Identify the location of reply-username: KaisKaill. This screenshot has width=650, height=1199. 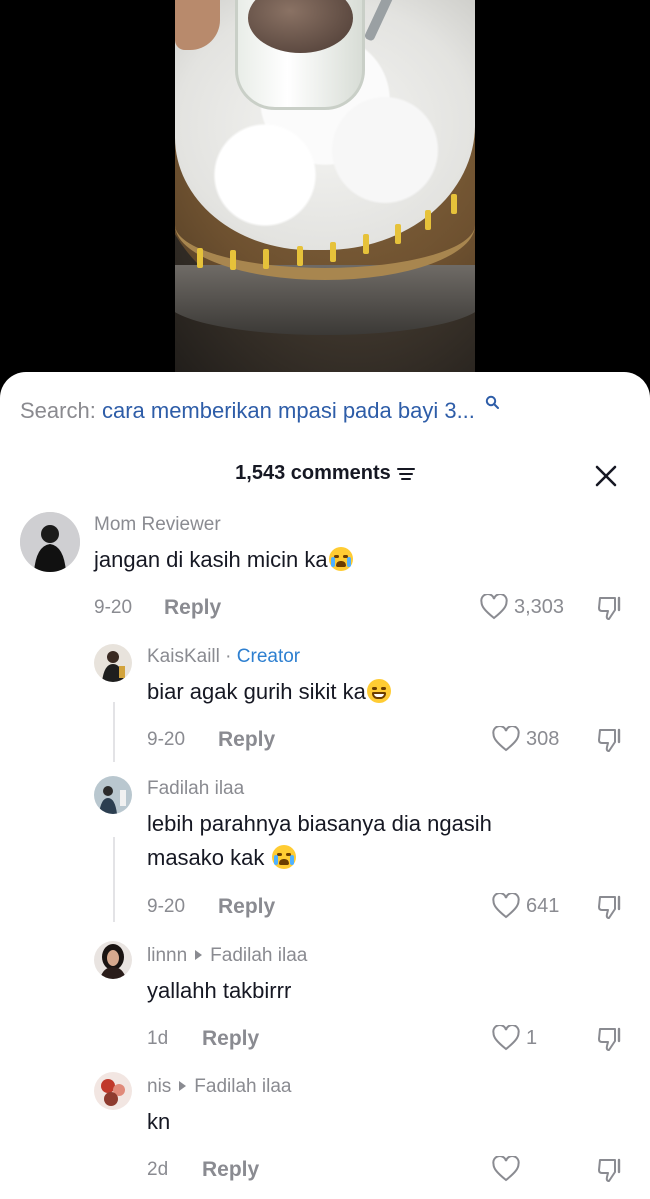
(183, 656).